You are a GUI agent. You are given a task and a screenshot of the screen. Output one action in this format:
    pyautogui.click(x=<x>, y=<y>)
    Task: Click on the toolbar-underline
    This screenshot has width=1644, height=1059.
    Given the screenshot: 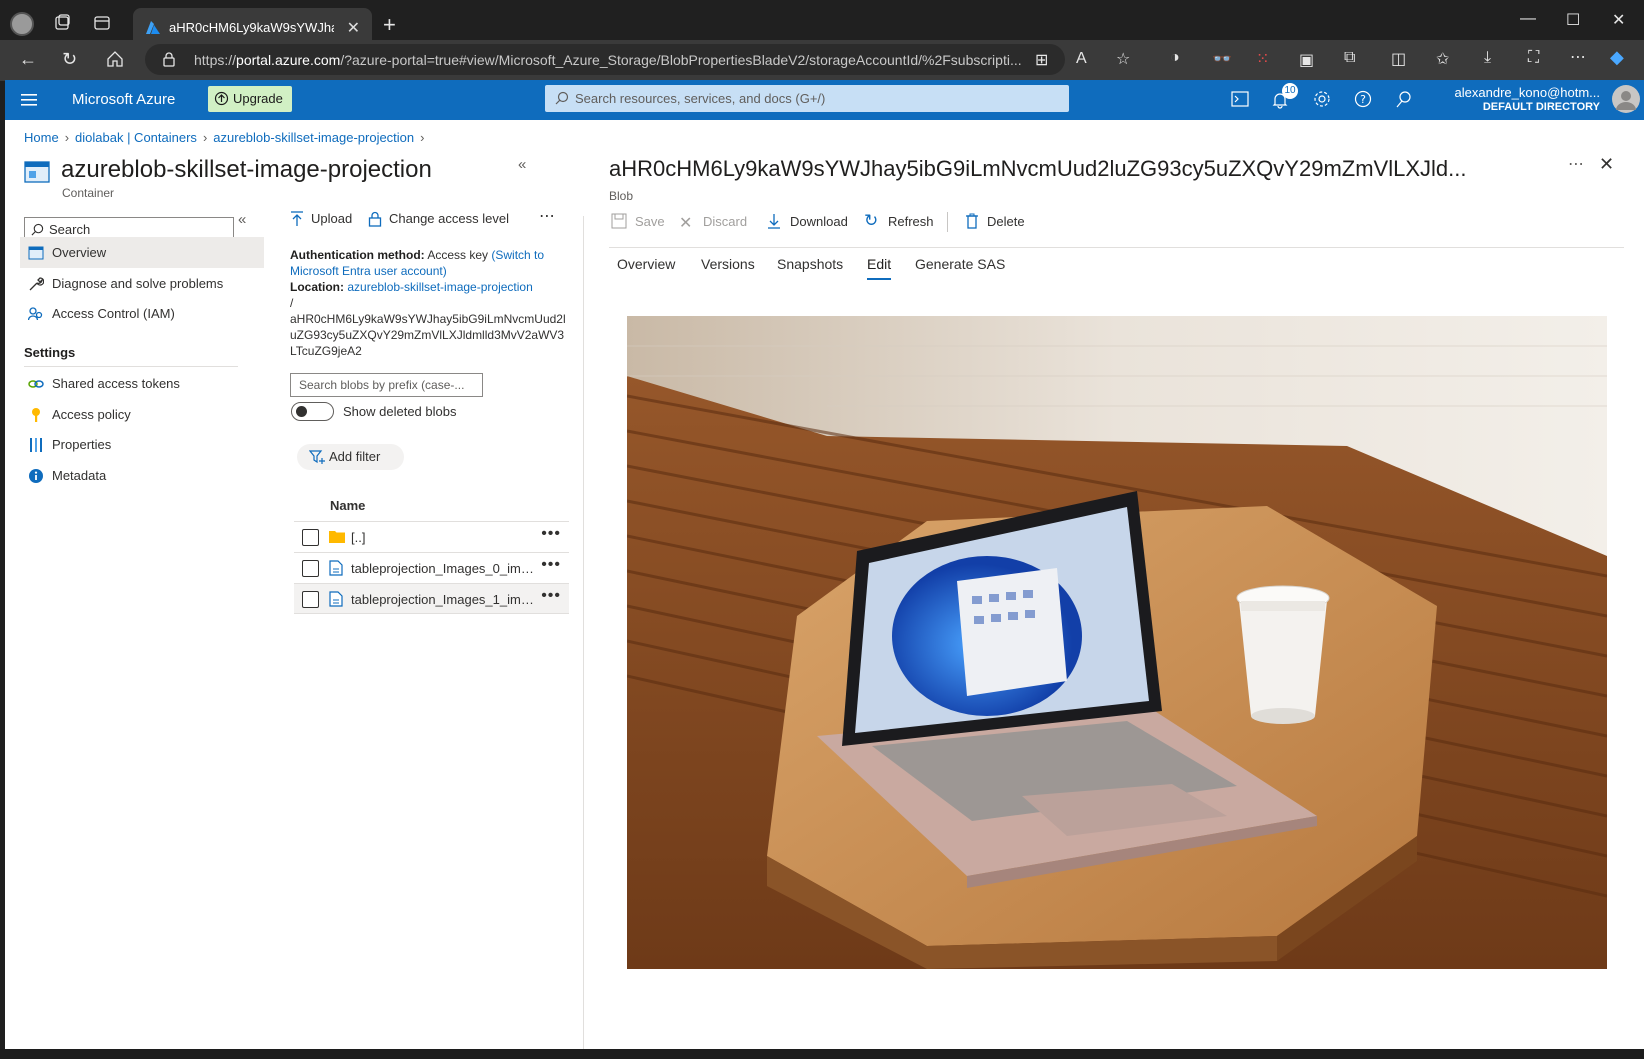 What is the action you would take?
    pyautogui.click(x=1116, y=247)
    